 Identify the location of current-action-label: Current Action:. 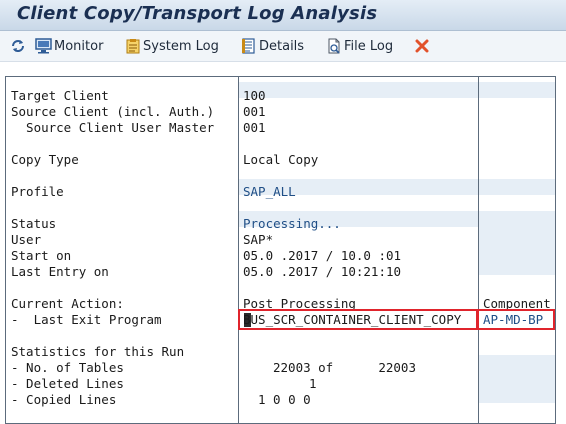
(67, 303).